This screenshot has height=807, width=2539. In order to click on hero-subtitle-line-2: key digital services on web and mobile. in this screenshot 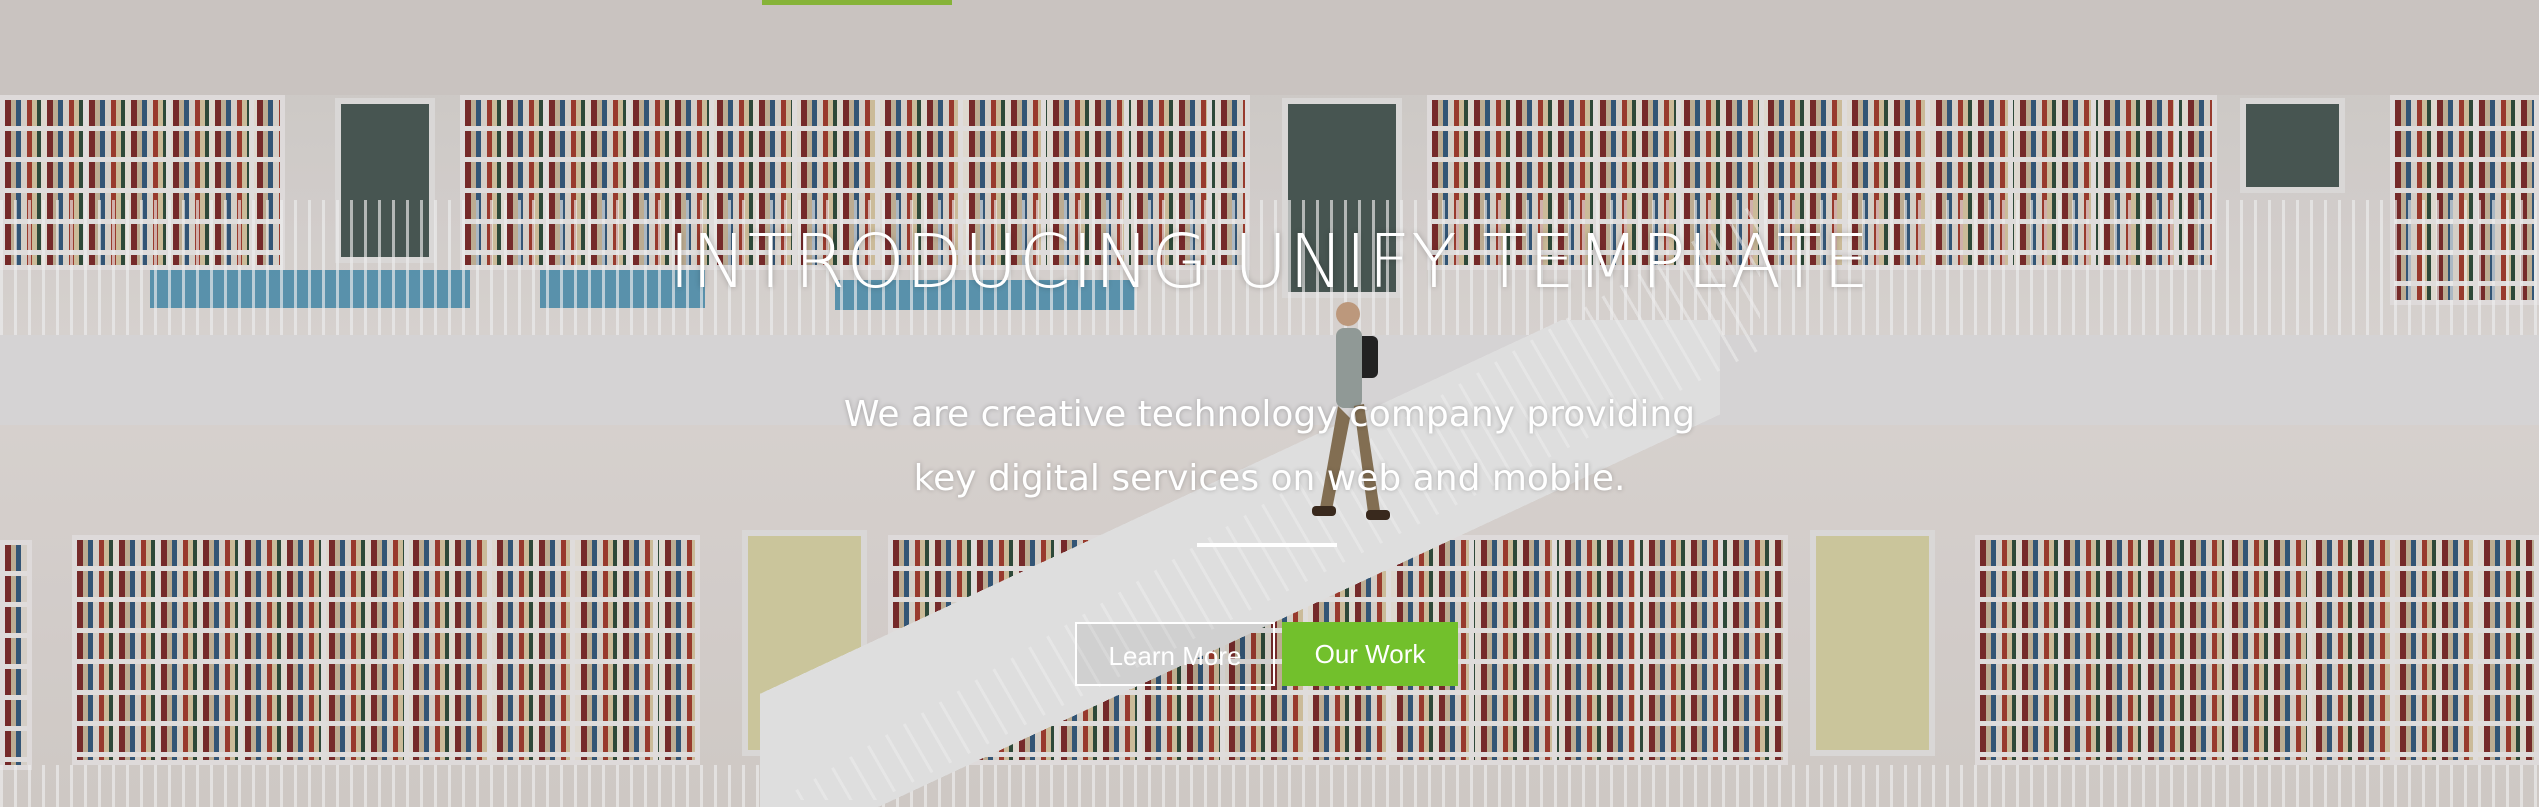, I will do `click(1269, 478)`.